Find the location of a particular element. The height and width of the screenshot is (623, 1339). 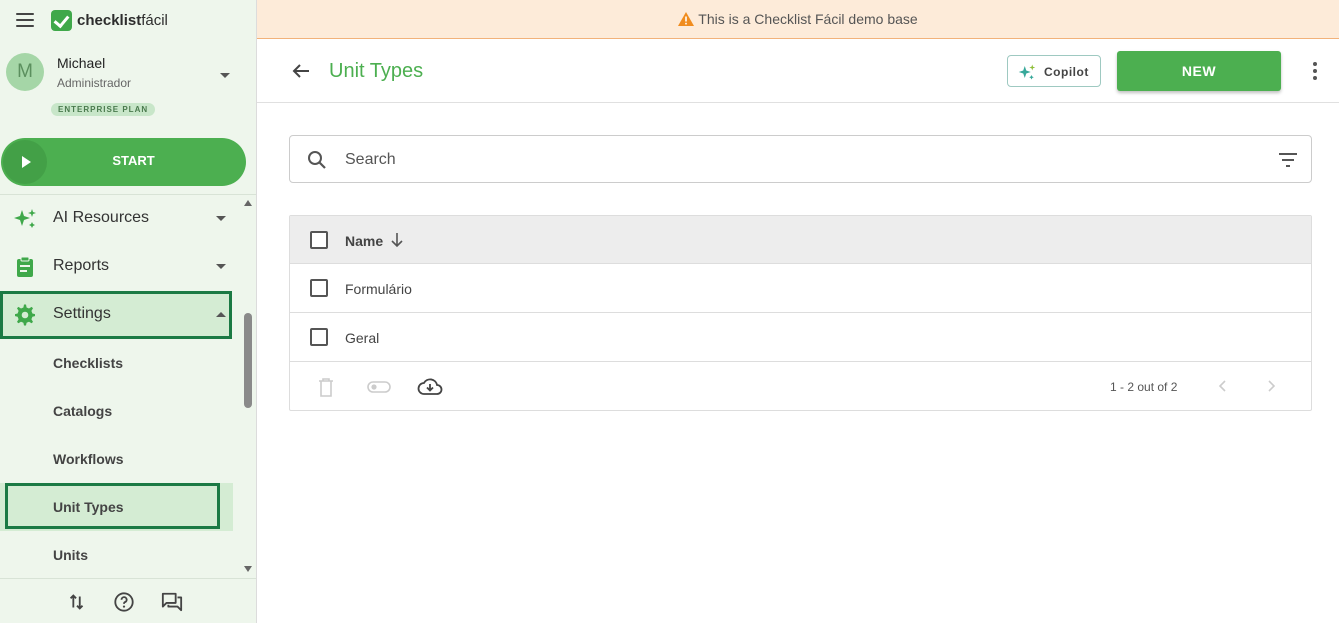

sidebar-item-reports: Reports is located at coordinates (117, 267).